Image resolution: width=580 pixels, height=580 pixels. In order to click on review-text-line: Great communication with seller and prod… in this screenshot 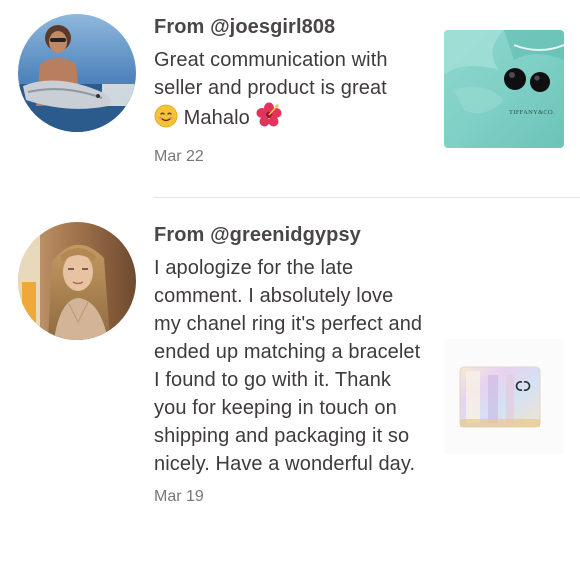, I will do `click(271, 74)`.